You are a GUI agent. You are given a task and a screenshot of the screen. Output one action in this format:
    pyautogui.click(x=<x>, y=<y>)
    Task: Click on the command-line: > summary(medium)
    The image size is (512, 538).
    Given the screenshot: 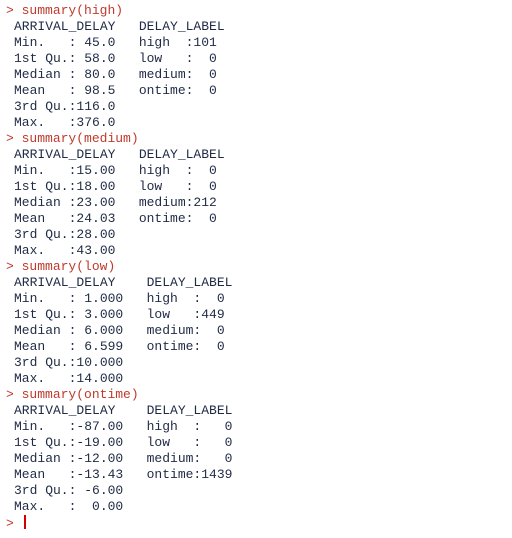 What is the action you would take?
    pyautogui.click(x=256, y=139)
    